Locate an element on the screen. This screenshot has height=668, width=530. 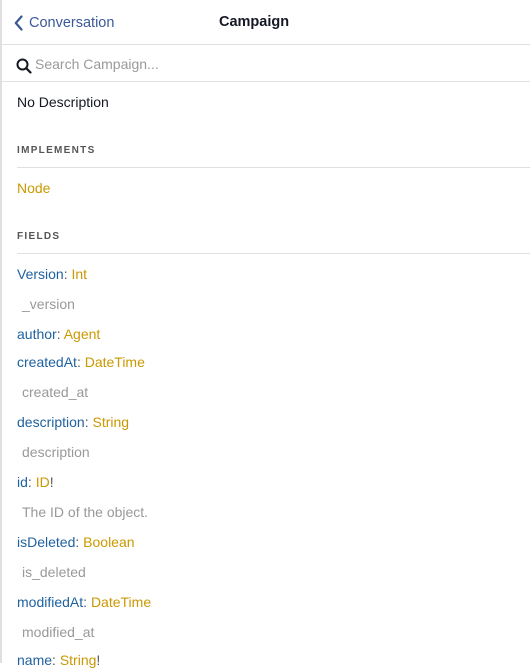
field-name-link: author is located at coordinates (37, 334).